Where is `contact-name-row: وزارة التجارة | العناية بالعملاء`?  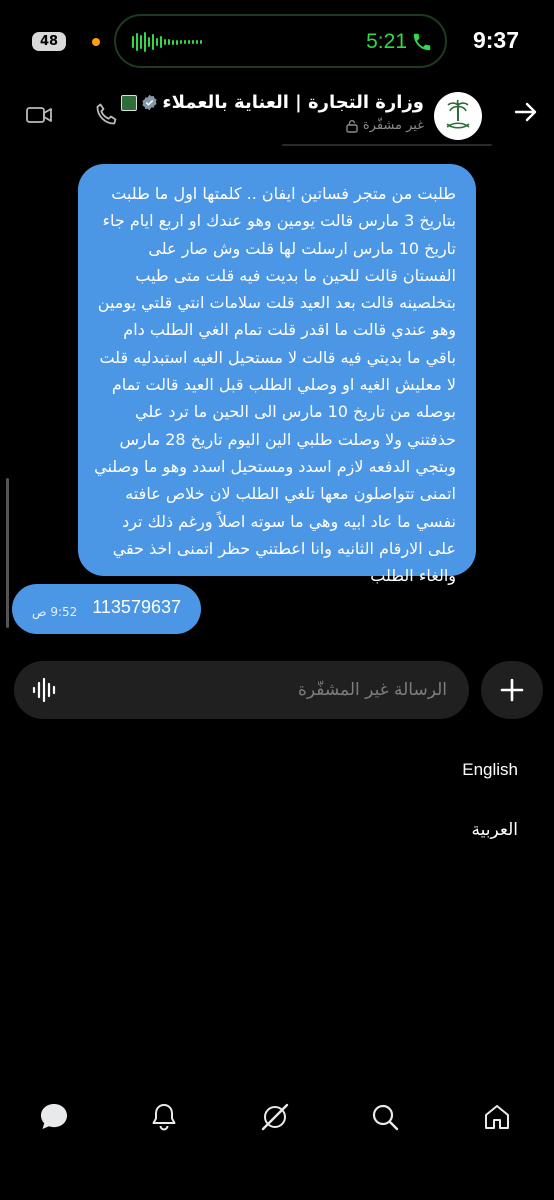
contact-name-row: وزارة التجارة | العناية بالعملاء is located at coordinates (272, 102).